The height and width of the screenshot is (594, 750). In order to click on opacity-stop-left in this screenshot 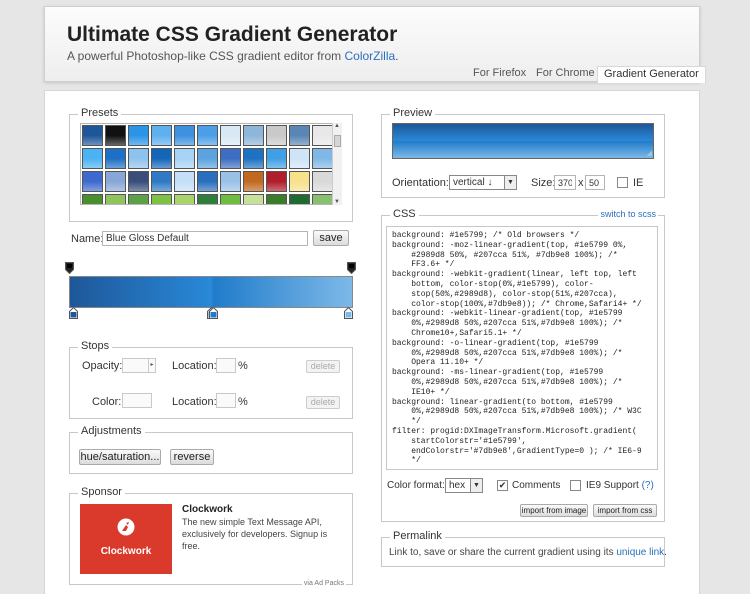, I will do `click(69, 268)`.